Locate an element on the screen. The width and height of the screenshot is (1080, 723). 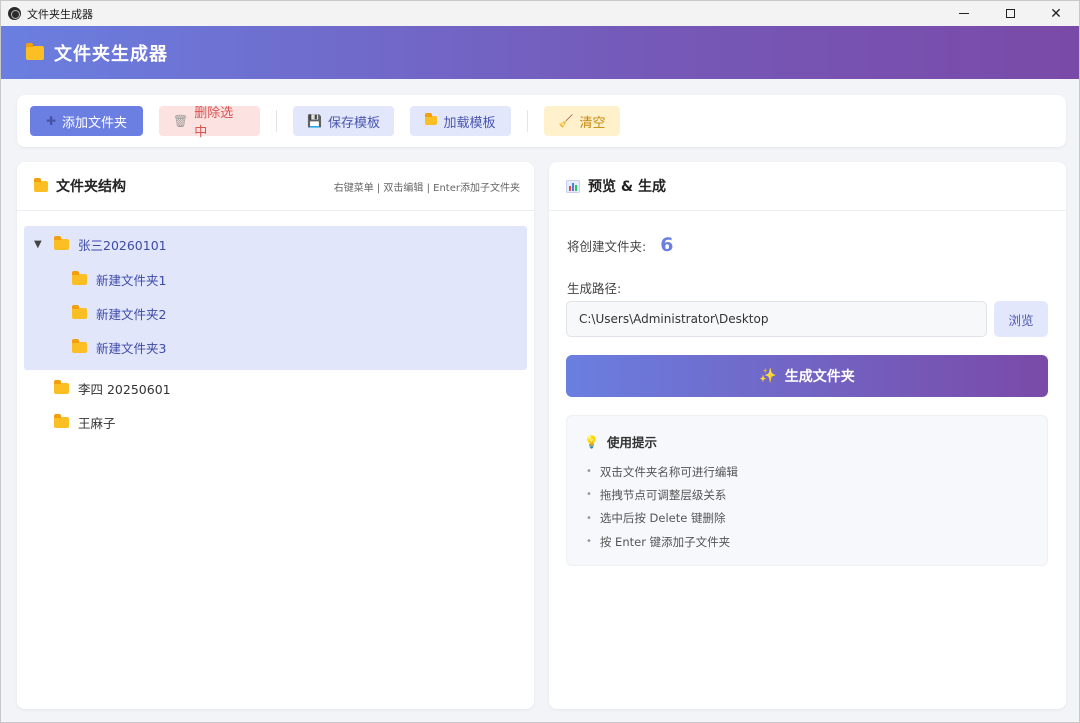
load-template-label: 加载模板 is located at coordinates (469, 123).